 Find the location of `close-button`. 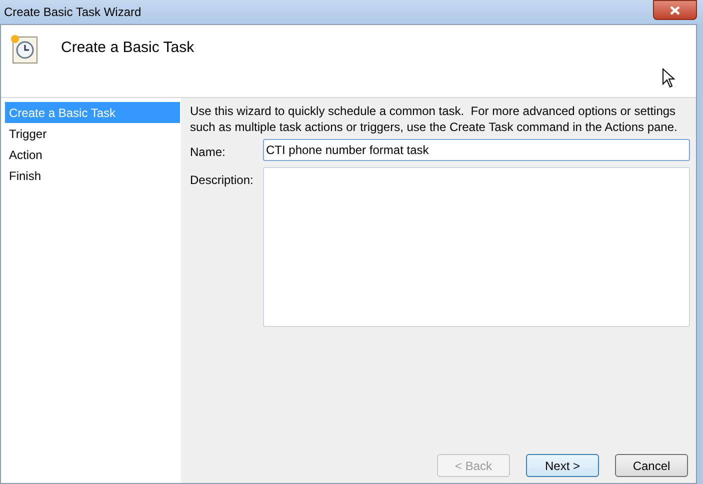

close-button is located at coordinates (675, 10).